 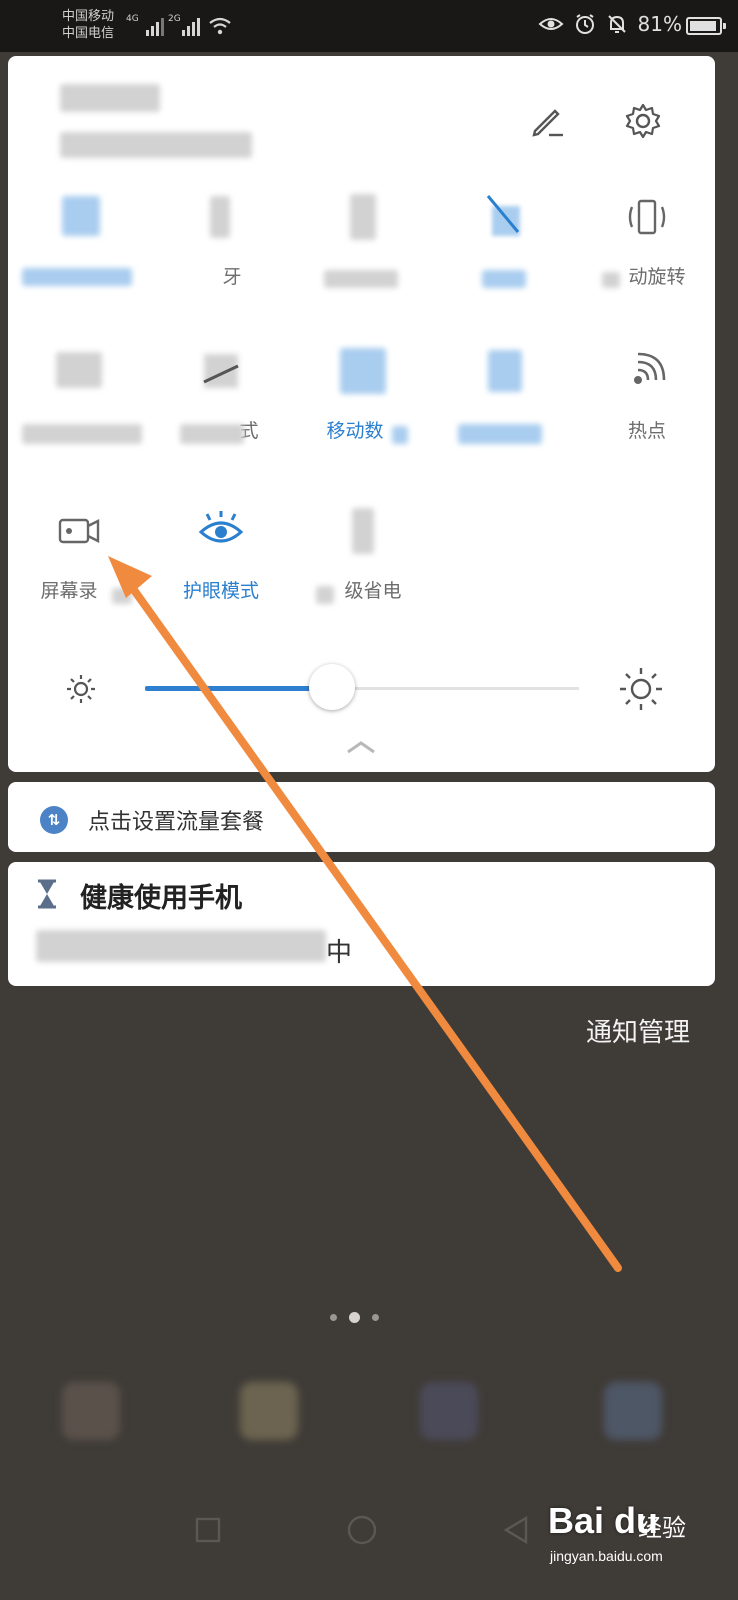 I want to click on tile-mobile-data: 移动数, so click(x=363, y=411).